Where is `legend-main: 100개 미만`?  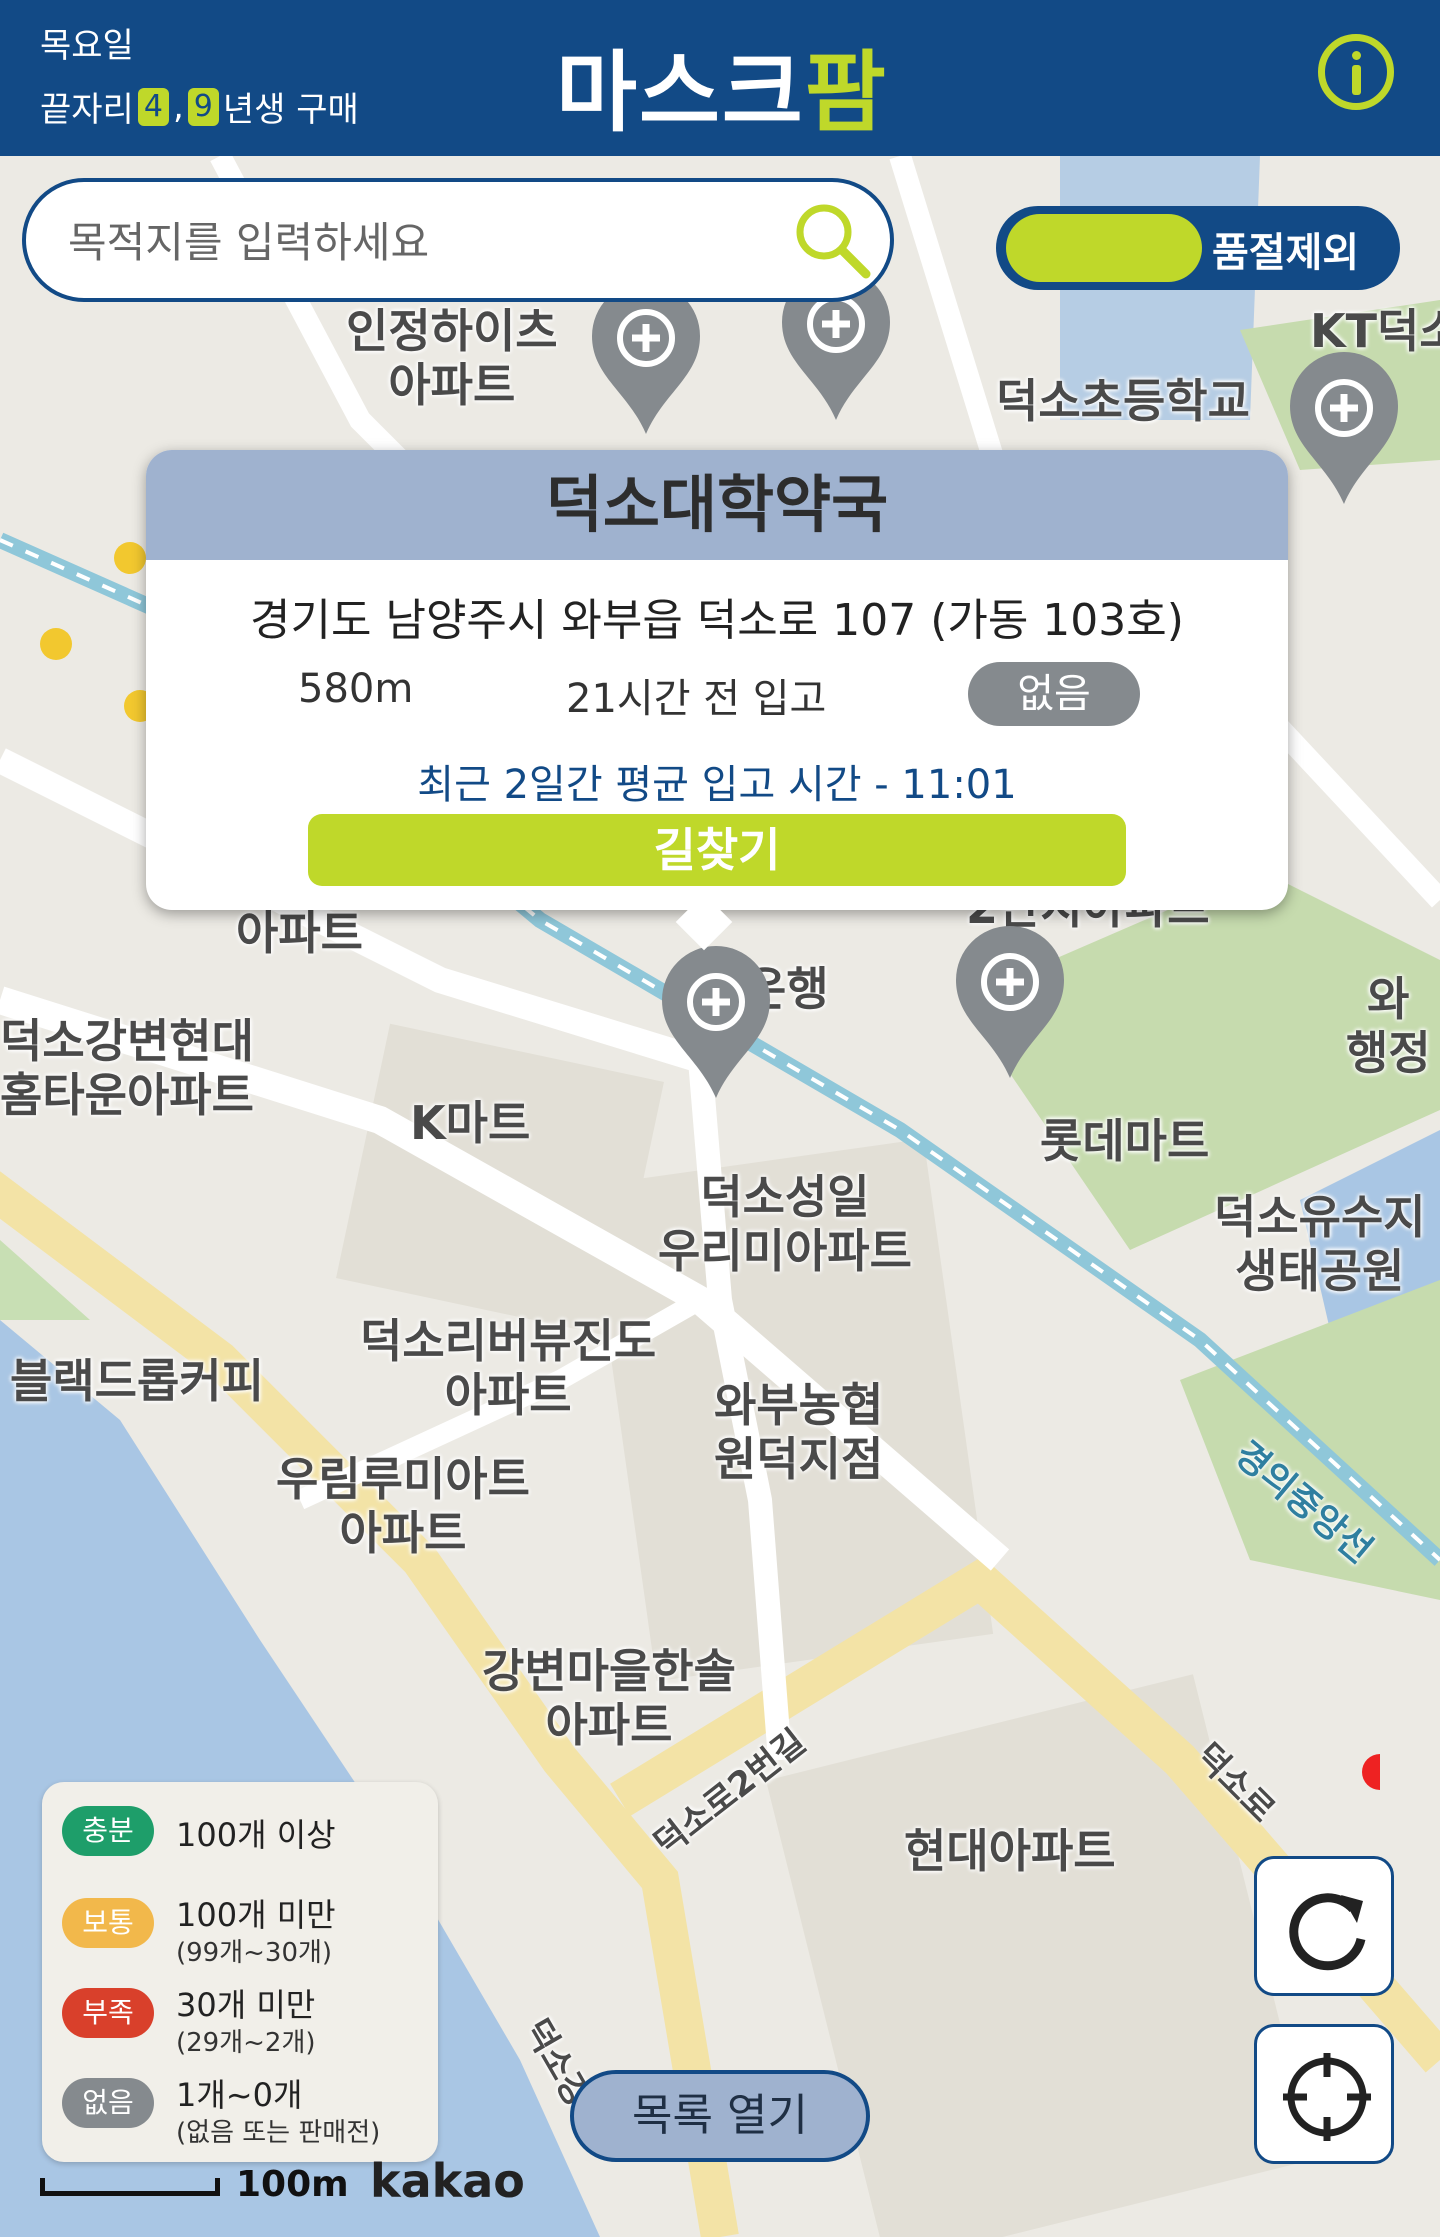 legend-main: 100개 미만 is located at coordinates (256, 1915).